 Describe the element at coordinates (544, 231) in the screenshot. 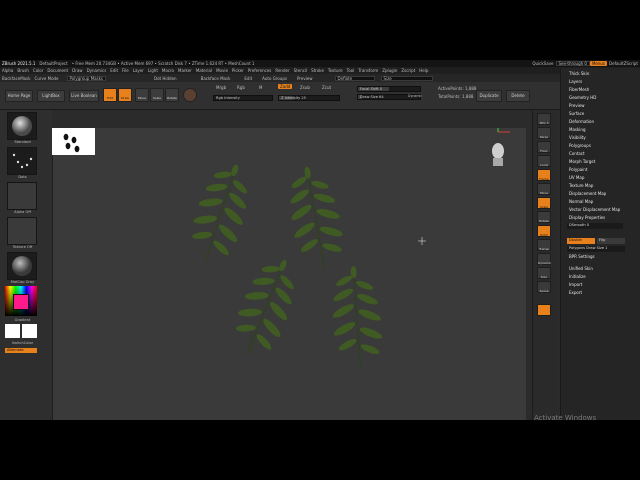

I see `polyf-button: PolyF` at that location.